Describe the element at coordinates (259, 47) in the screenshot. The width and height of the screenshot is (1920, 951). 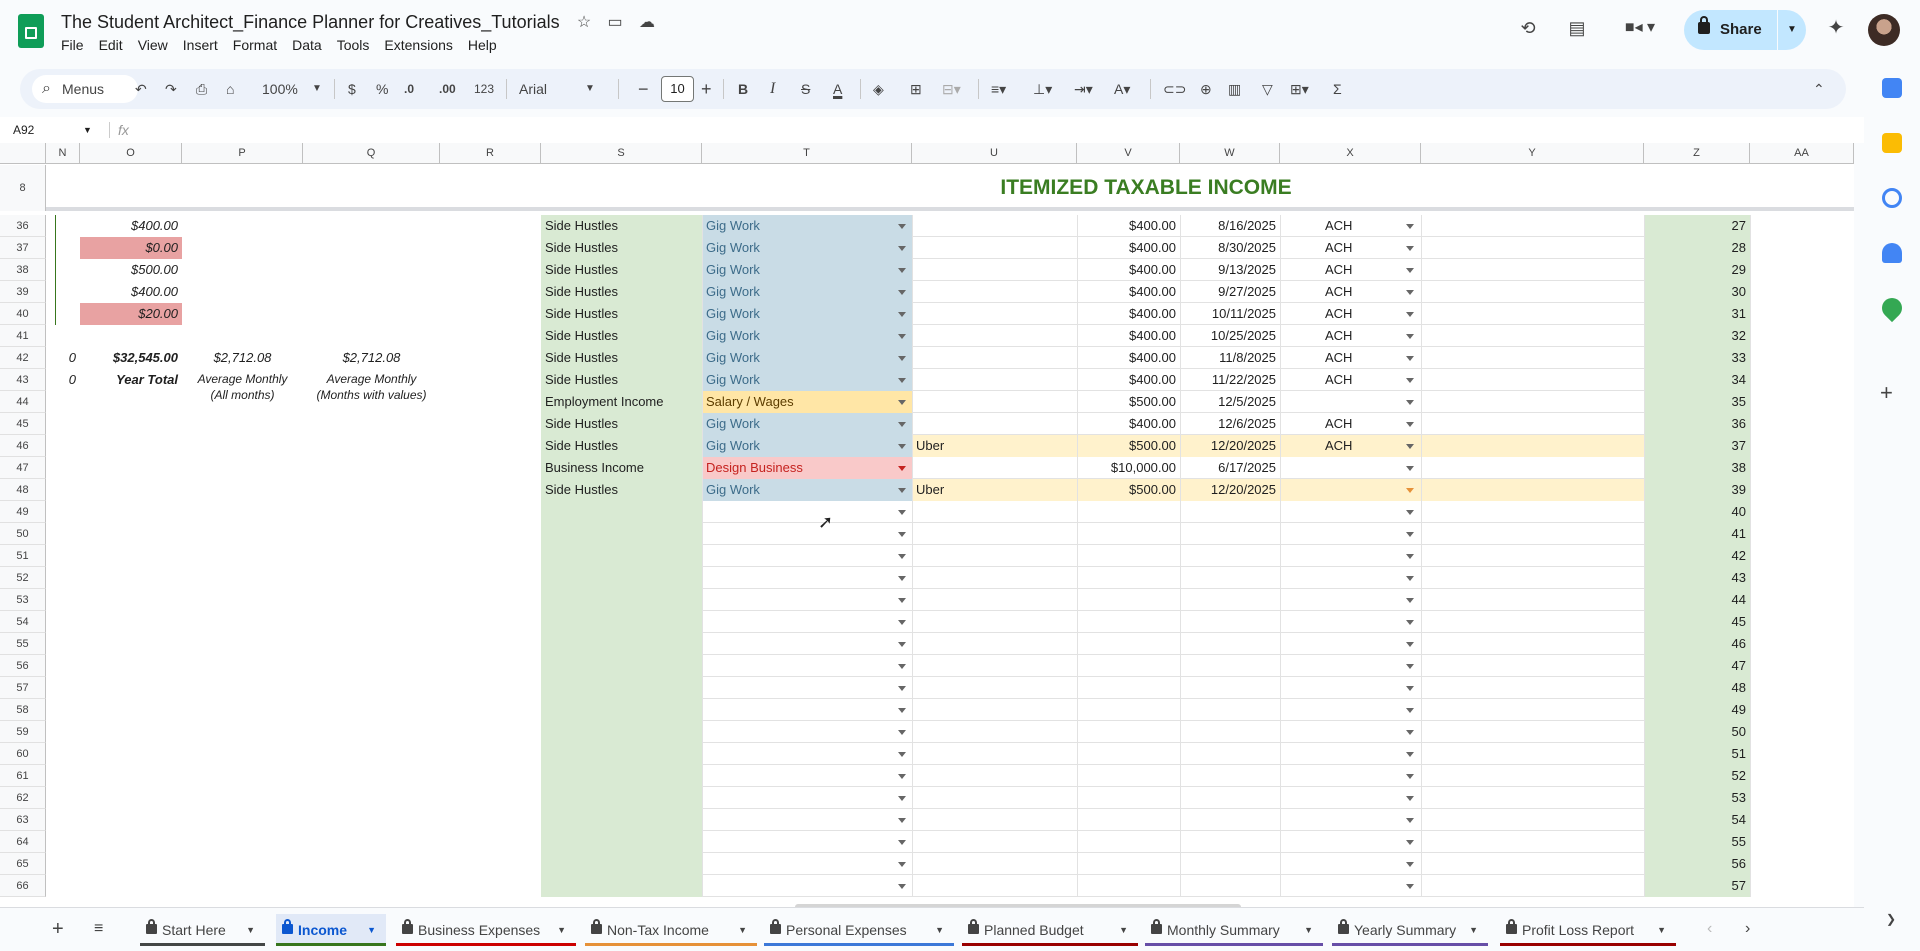
I see `menu-format: Format` at that location.